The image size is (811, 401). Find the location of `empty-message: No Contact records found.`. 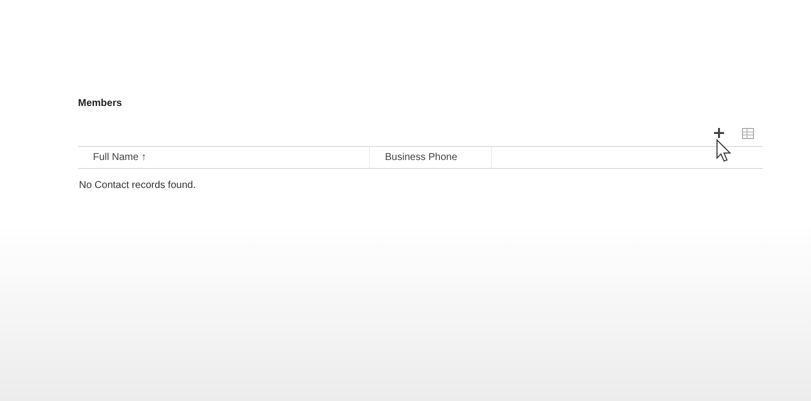

empty-message: No Contact records found. is located at coordinates (137, 186).